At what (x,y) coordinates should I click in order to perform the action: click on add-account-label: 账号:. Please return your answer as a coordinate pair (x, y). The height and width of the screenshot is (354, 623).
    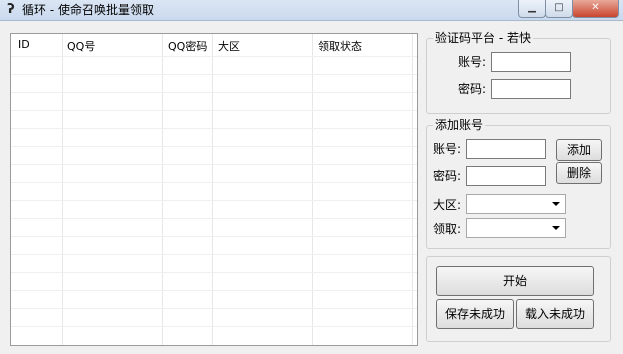
    Looking at the image, I should click on (447, 149).